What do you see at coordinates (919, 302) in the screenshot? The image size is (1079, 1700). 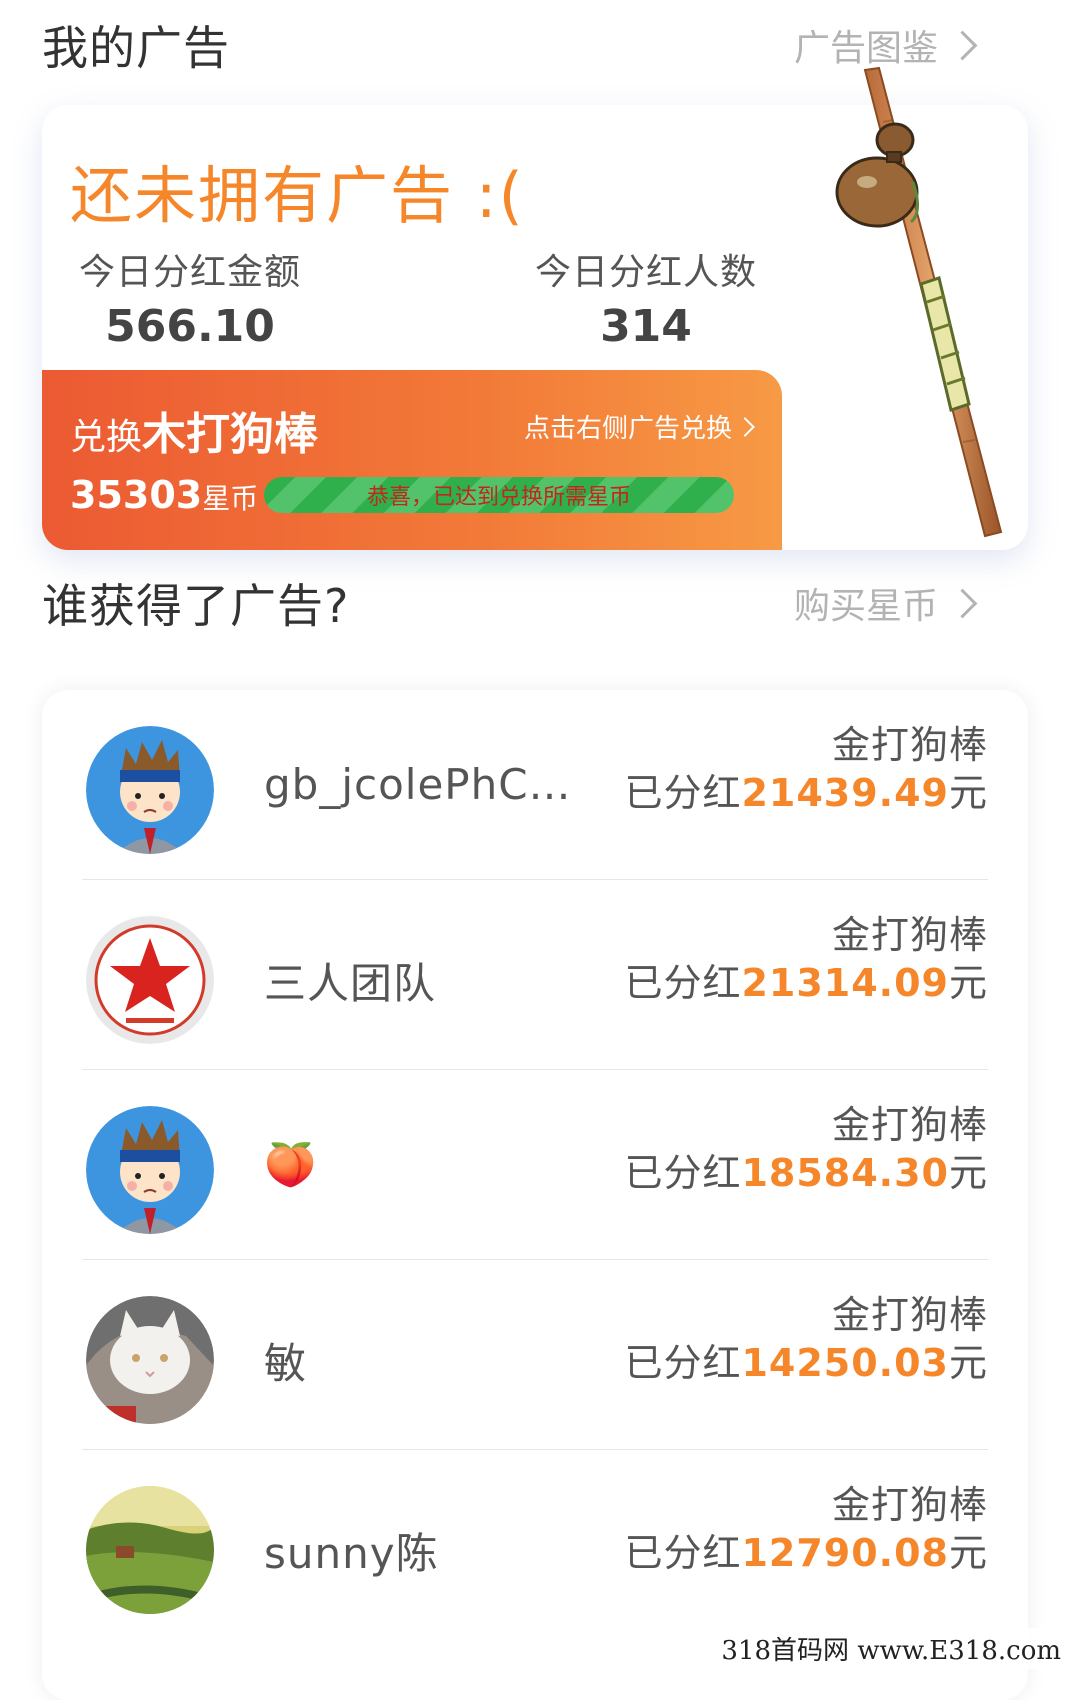 I see `stick-icon` at bounding box center [919, 302].